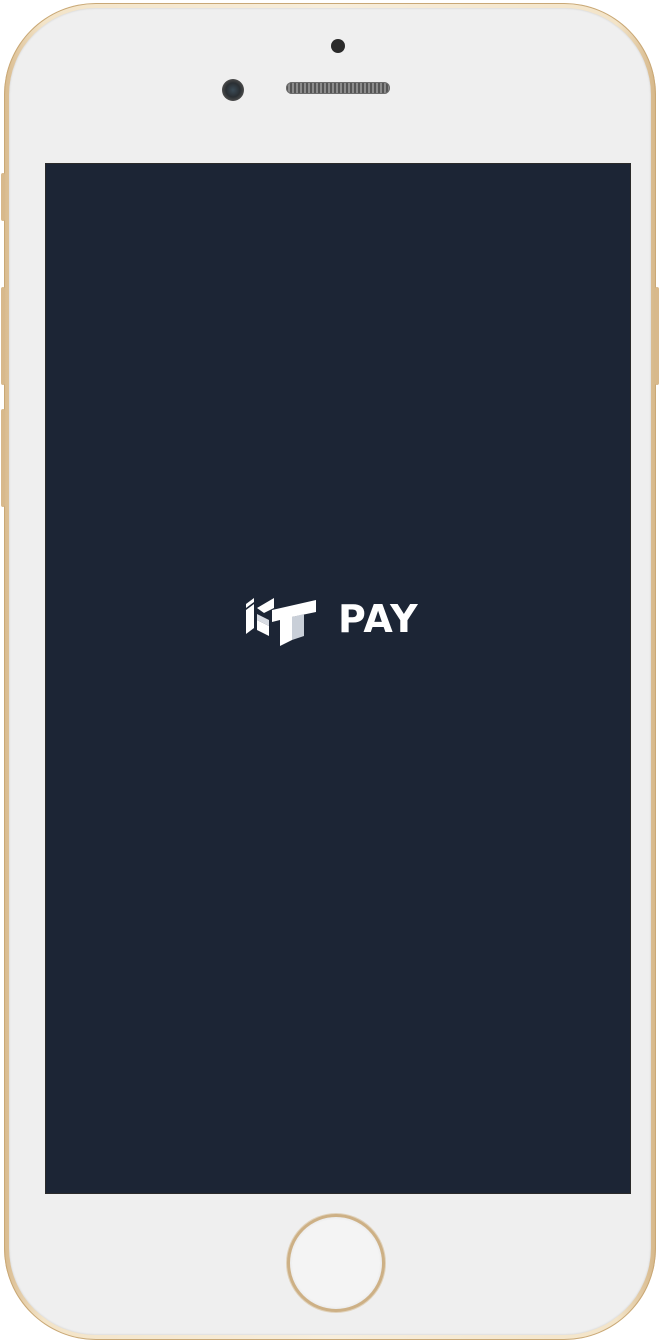  What do you see at coordinates (338, 46) in the screenshot?
I see `proximity-sensor` at bounding box center [338, 46].